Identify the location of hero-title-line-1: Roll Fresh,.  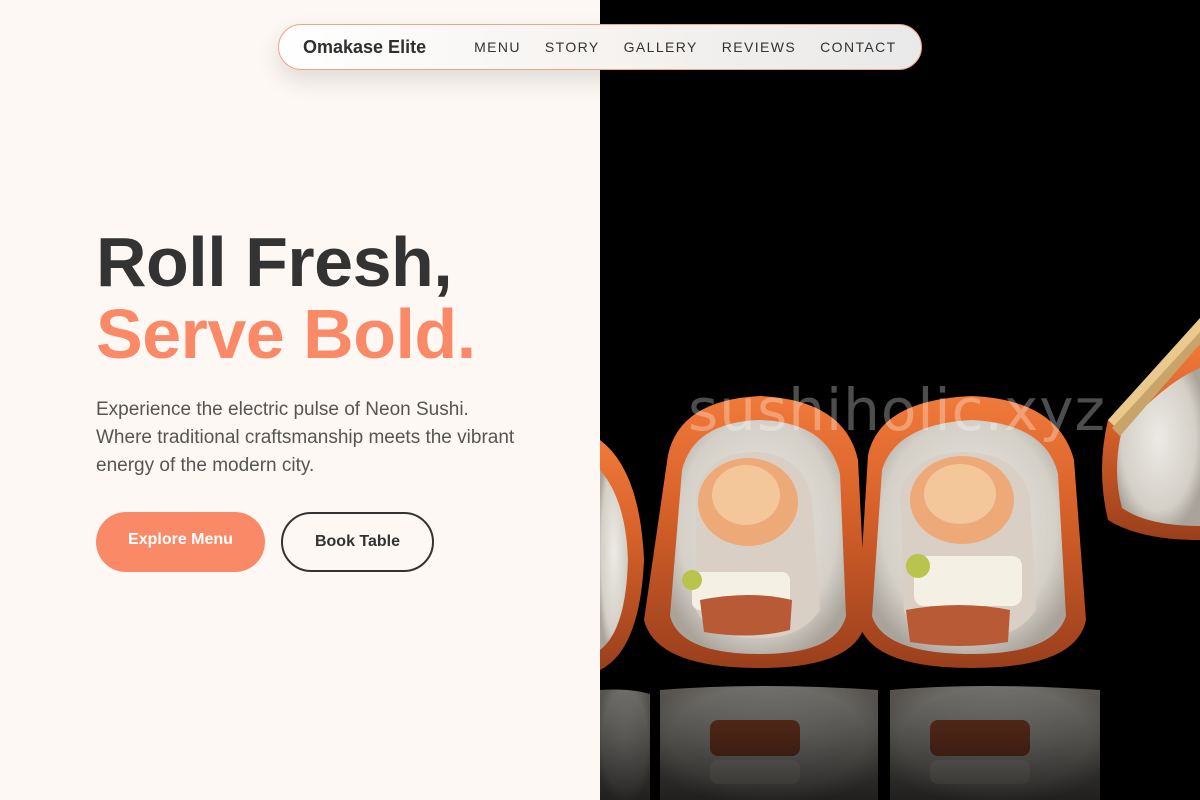
(274, 262).